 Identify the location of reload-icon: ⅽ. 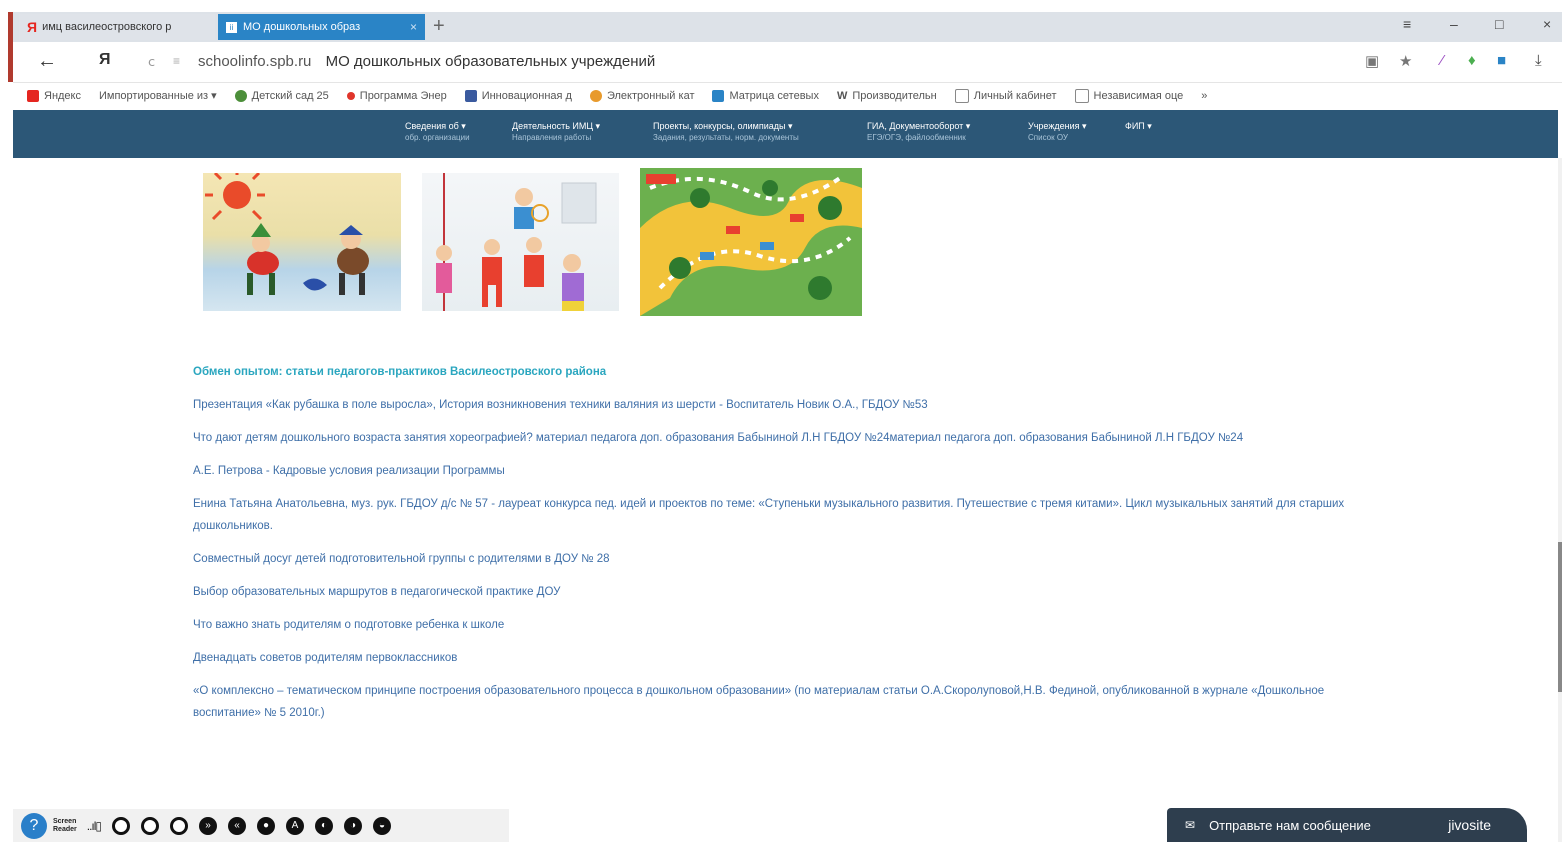
(151, 62).